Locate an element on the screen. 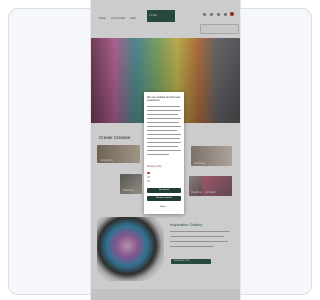  accept-selected-label: Accept selected is located at coordinates (164, 198).